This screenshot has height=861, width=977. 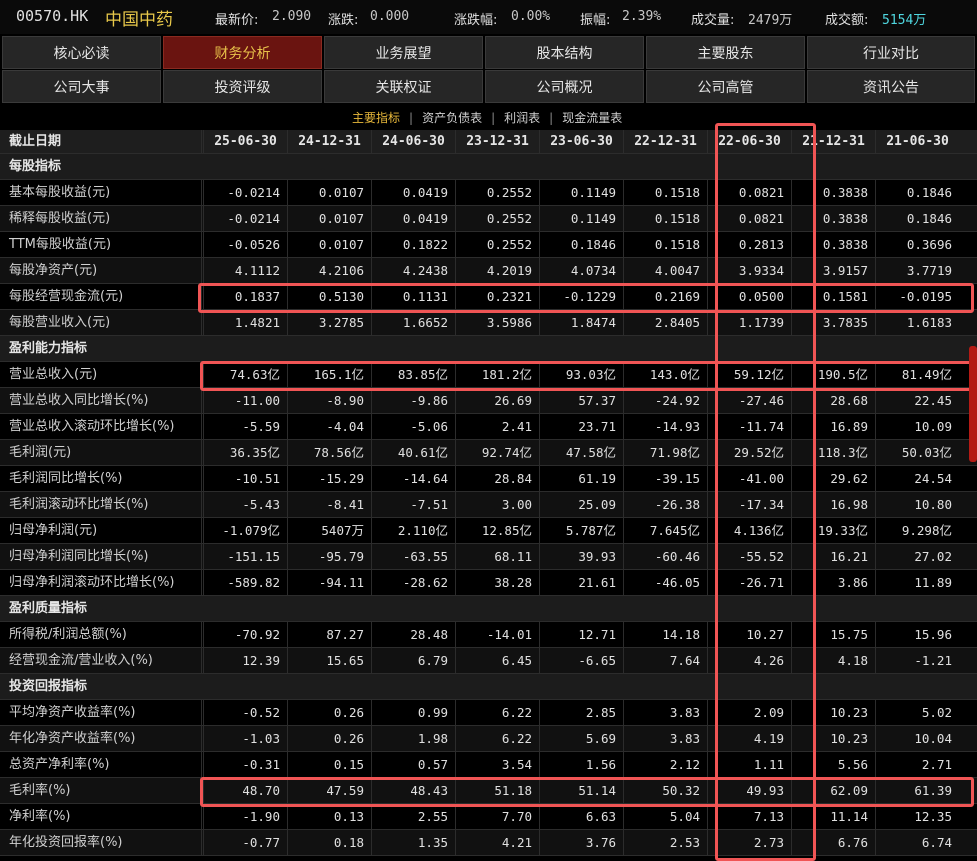 I want to click on tab-share-structure: 股本结构, so click(x=564, y=52).